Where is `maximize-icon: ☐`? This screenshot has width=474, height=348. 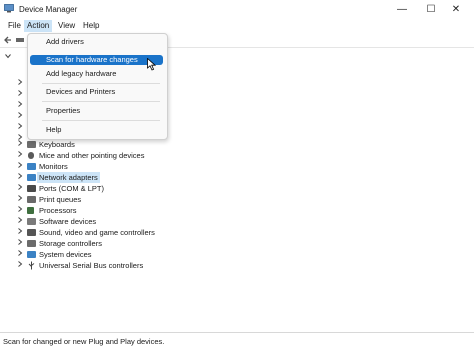 maximize-icon: ☐ is located at coordinates (431, 9).